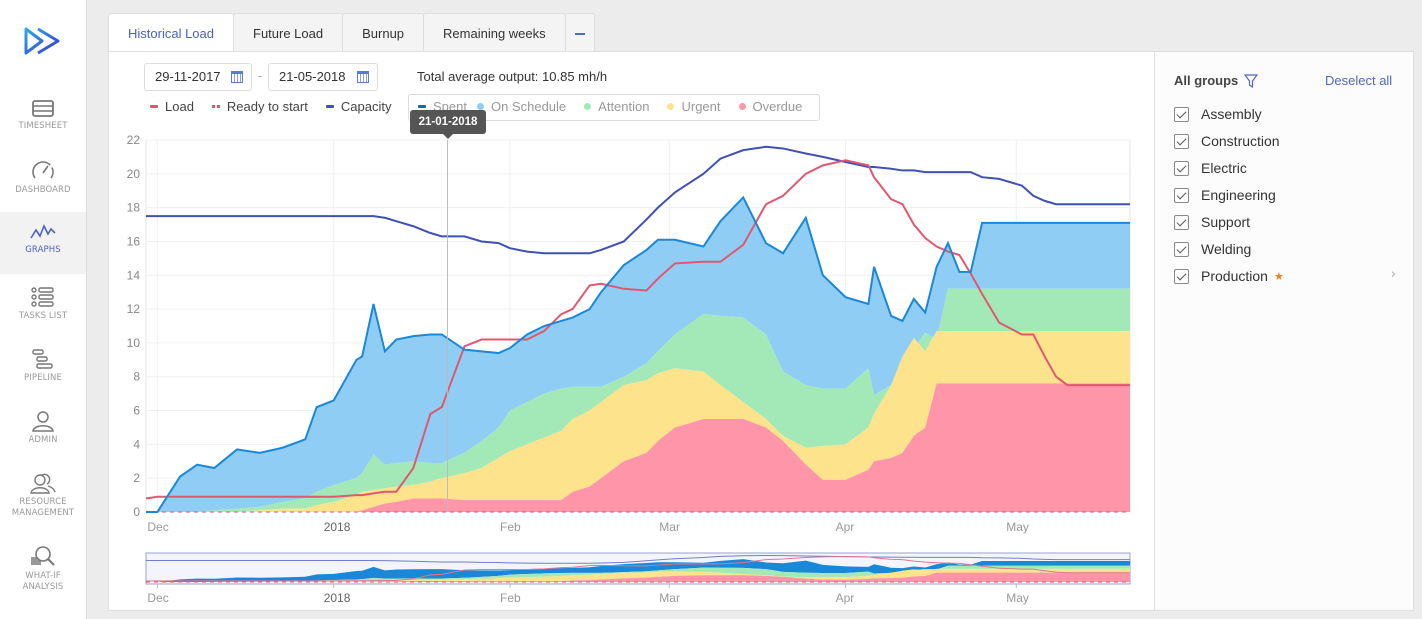  I want to click on y-tick-label: 20, so click(134, 174).